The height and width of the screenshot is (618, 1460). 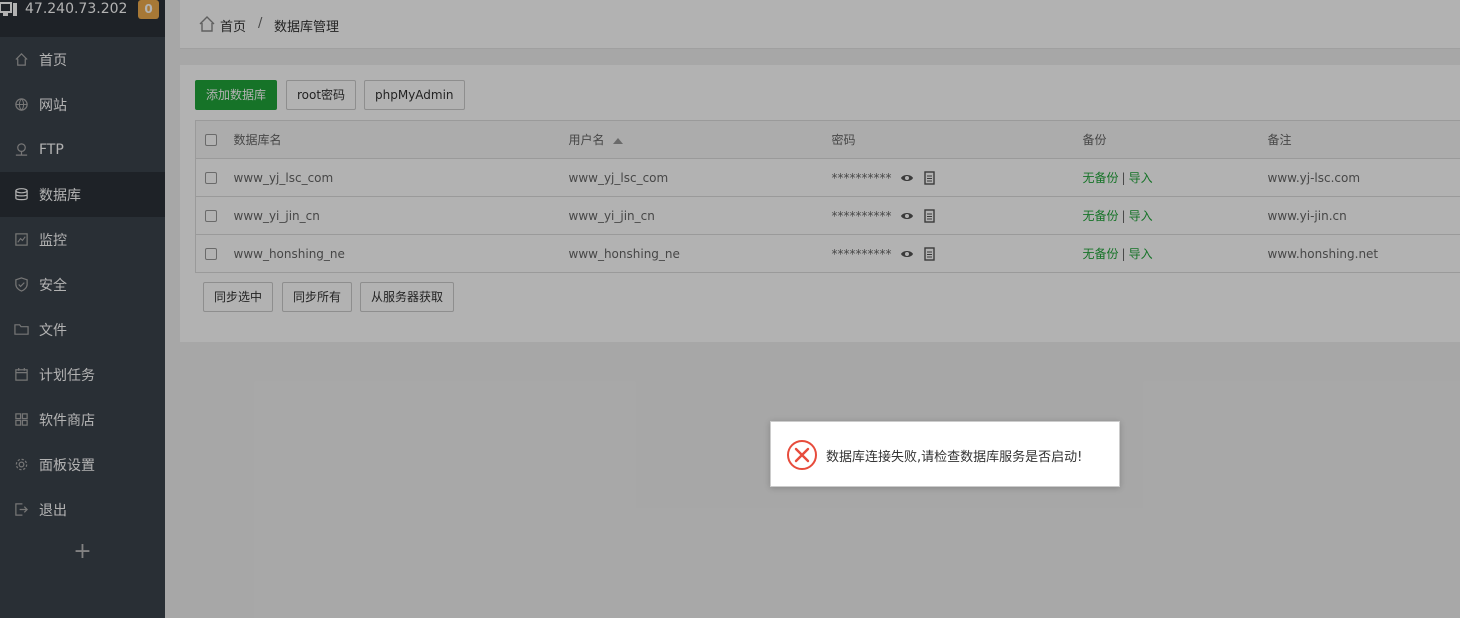 What do you see at coordinates (802, 455) in the screenshot?
I see `error-icon` at bounding box center [802, 455].